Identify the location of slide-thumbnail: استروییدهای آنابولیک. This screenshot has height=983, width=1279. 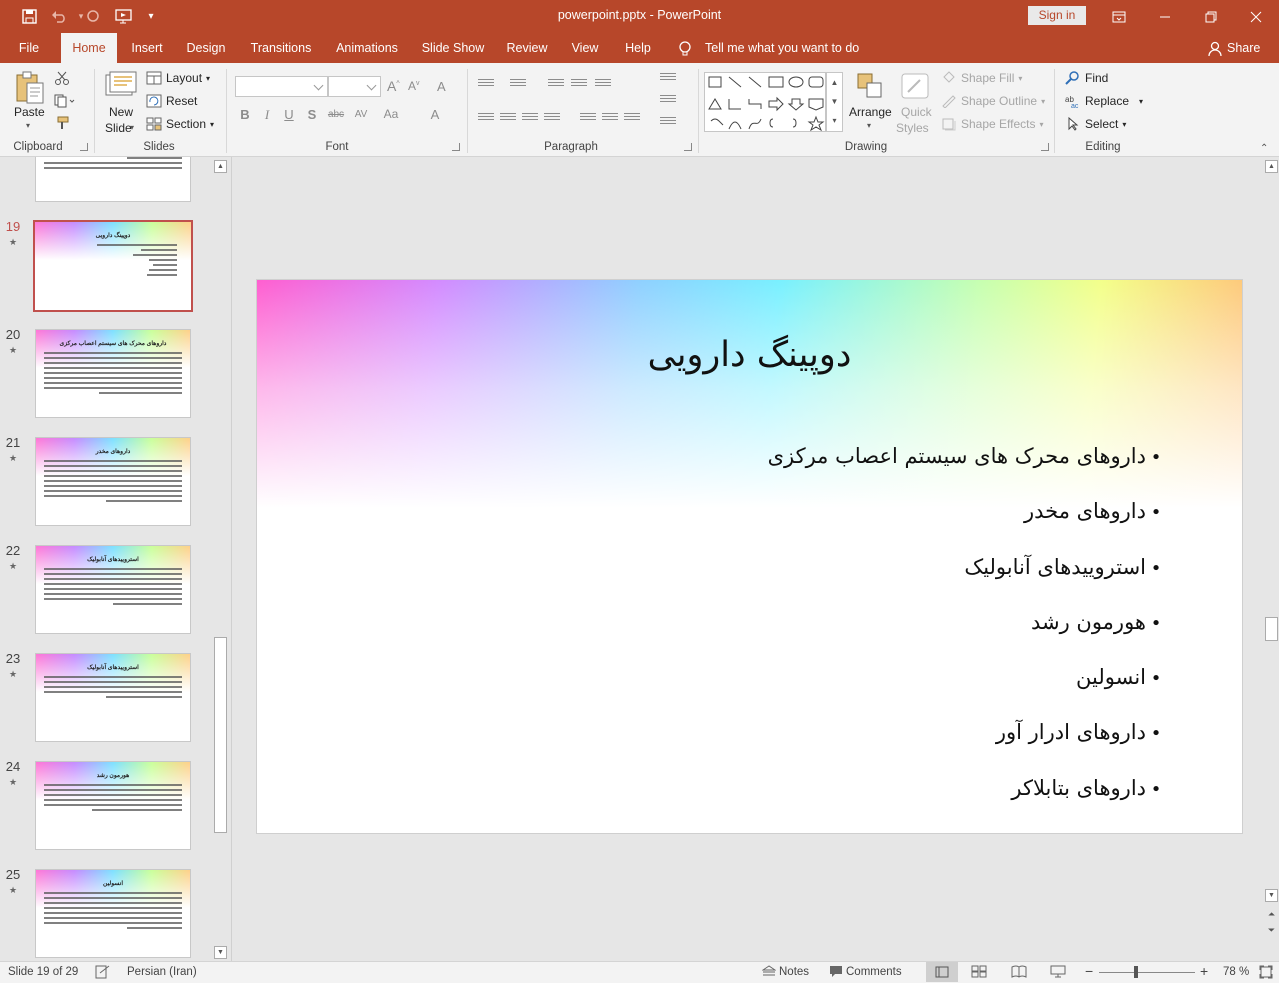
(113, 697).